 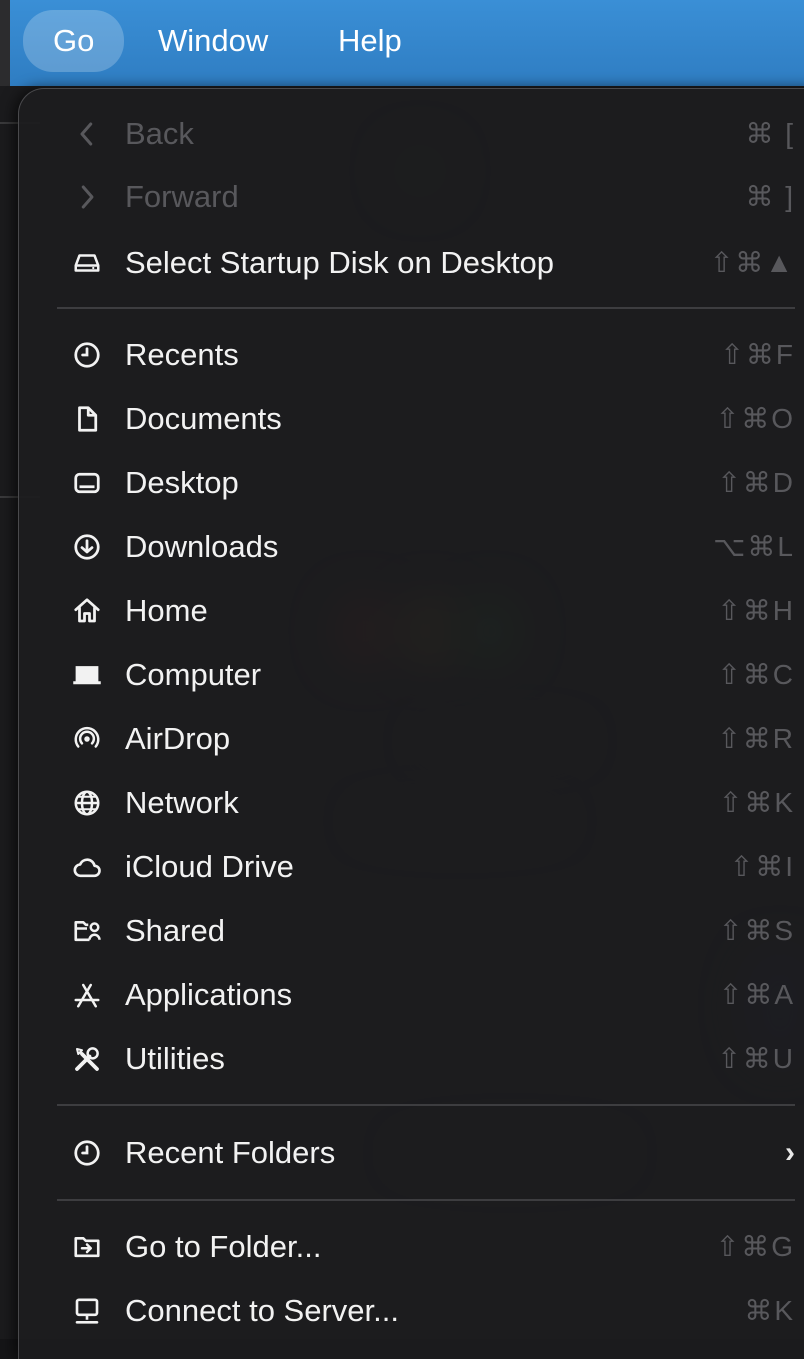 I want to click on cloud-icon, so click(x=87, y=867).